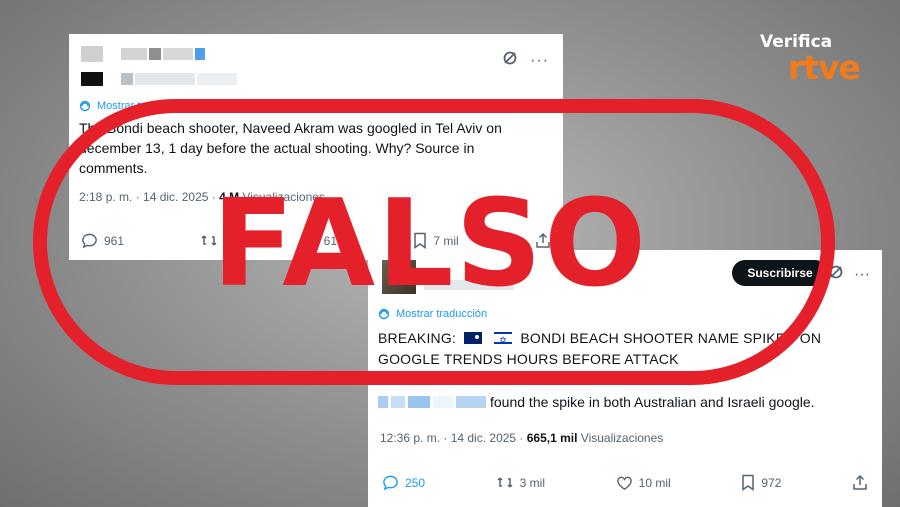 This screenshot has width=900, height=507. What do you see at coordinates (417, 338) in the screenshot?
I see `headline-prefix: BREAKING:` at bounding box center [417, 338].